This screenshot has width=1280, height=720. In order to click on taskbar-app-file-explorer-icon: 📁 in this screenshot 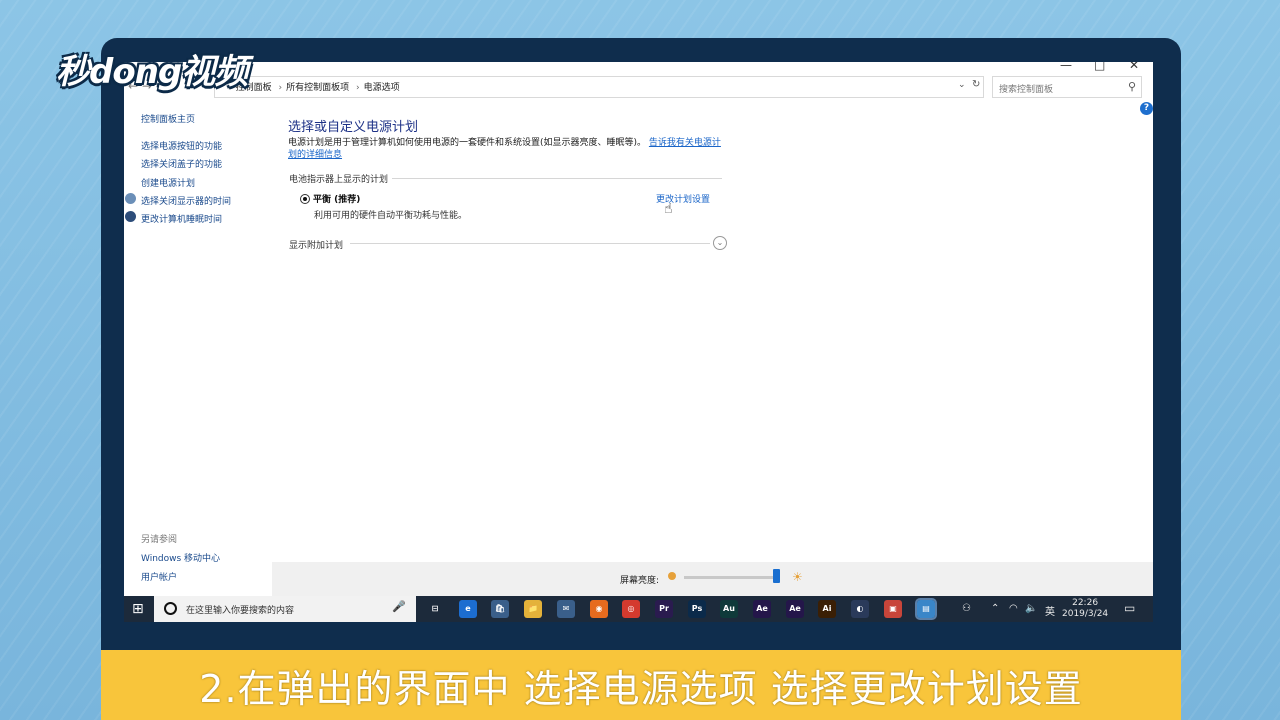, I will do `click(533, 609)`.